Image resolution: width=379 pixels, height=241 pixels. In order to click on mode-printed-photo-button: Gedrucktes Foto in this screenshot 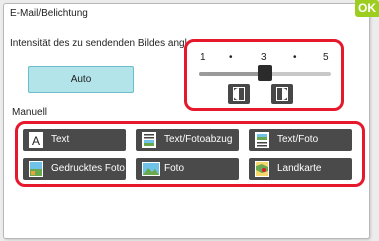, I will do `click(74, 169)`.